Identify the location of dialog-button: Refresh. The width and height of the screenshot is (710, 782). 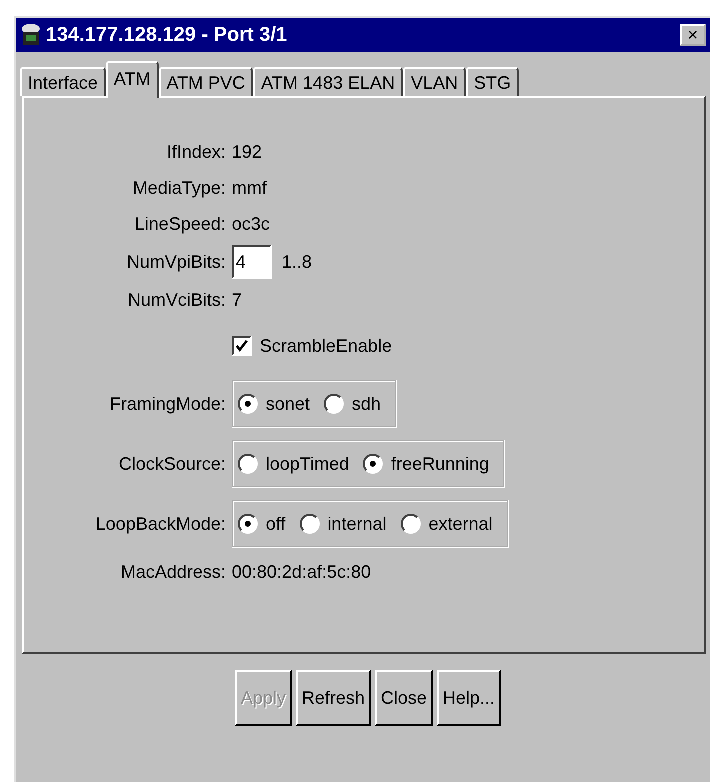
(333, 698).